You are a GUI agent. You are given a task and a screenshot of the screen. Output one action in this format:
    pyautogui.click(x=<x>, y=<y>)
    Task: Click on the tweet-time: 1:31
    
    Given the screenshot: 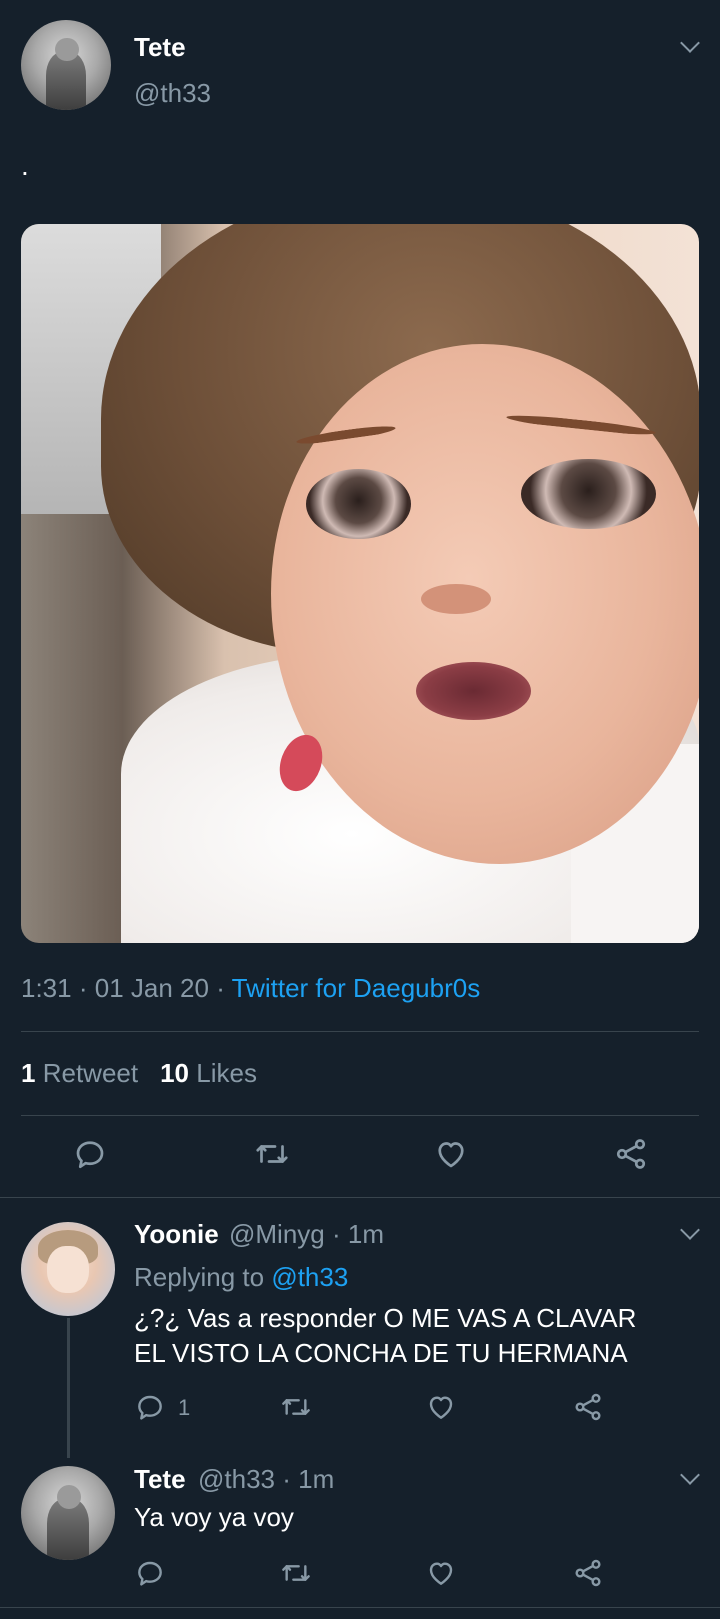 What is the action you would take?
    pyautogui.click(x=46, y=988)
    